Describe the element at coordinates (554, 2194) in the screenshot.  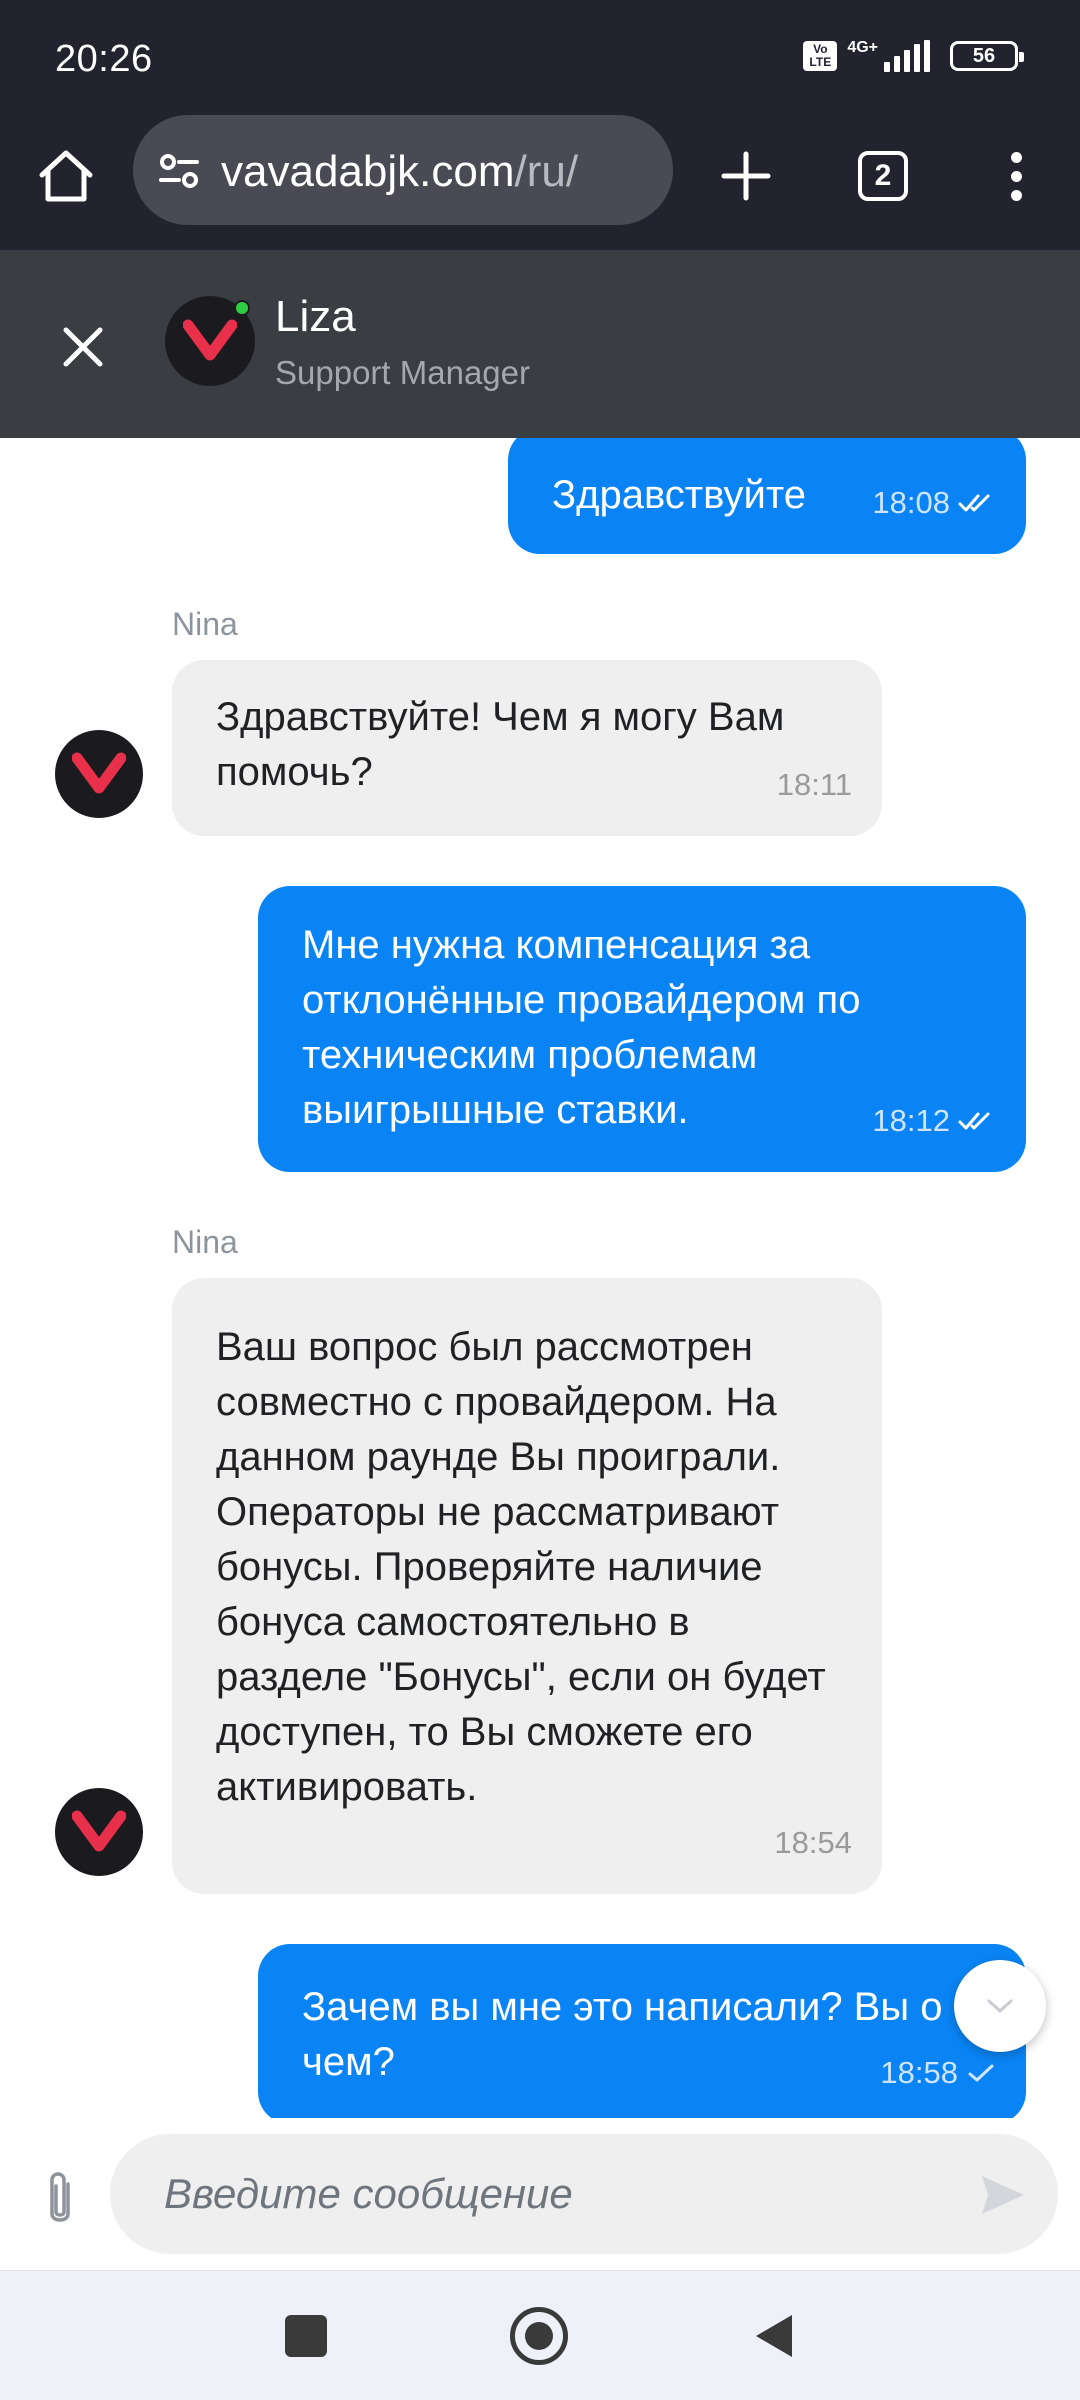
I see `message-input` at that location.